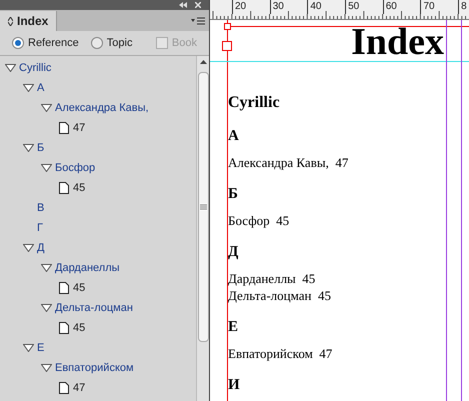 This screenshot has height=401, width=469. Describe the element at coordinates (251, 7) in the screenshot. I see `ruler-label: 20` at that location.